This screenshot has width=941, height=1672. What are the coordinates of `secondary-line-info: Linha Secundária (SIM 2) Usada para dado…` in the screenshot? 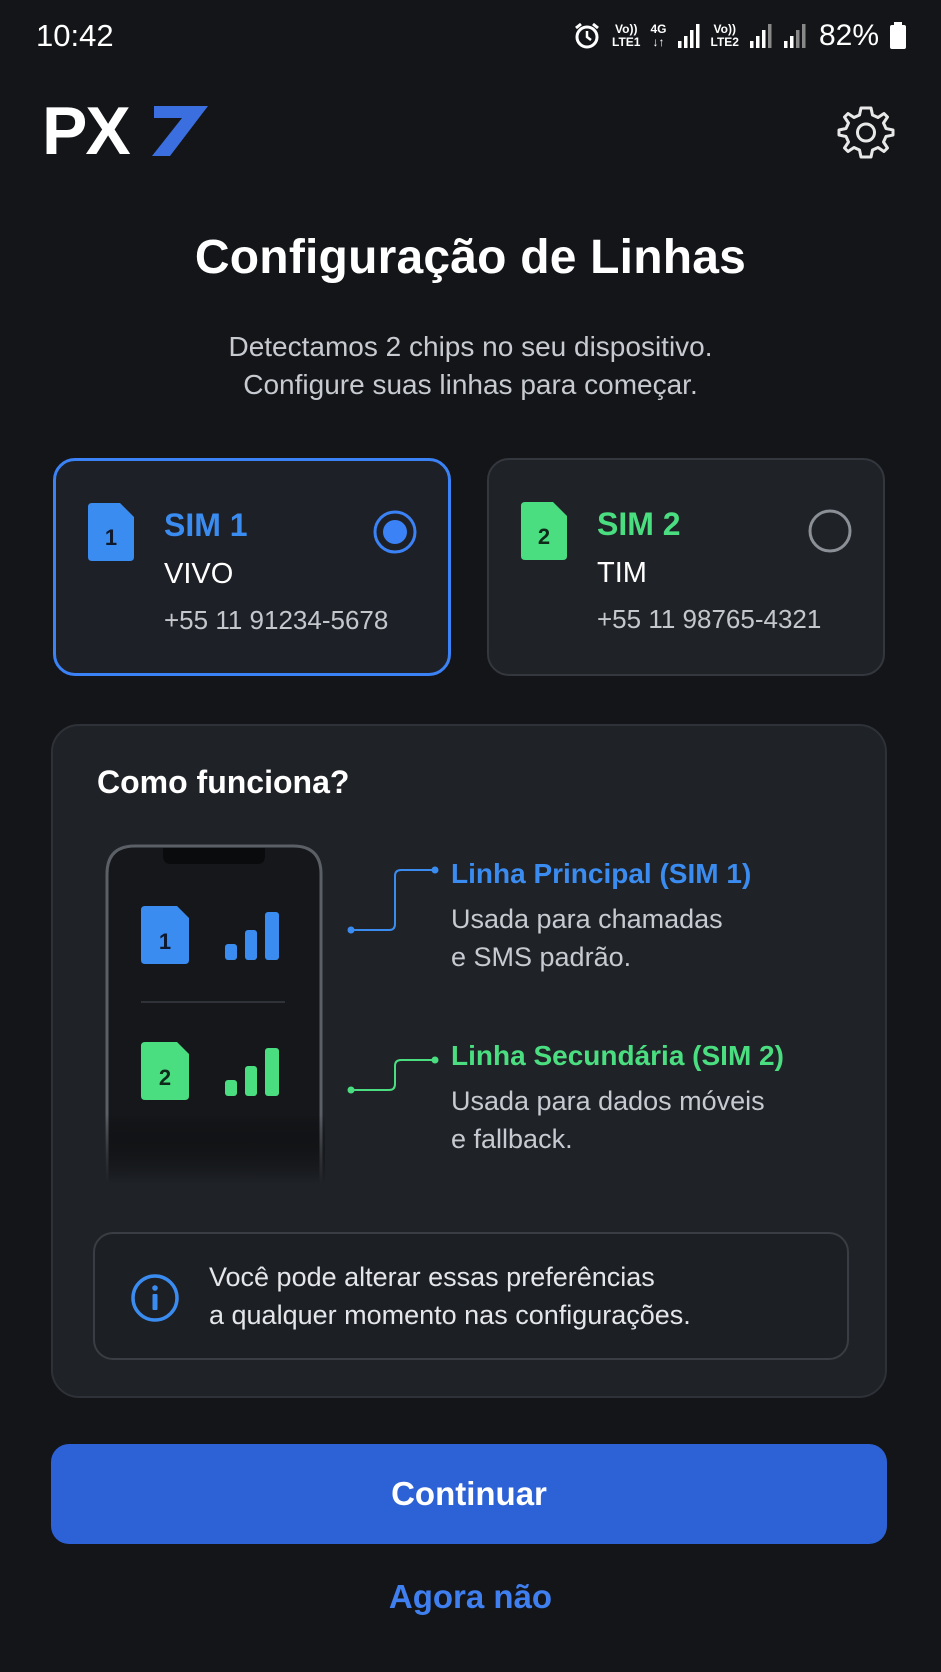 It's located at (617, 1099).